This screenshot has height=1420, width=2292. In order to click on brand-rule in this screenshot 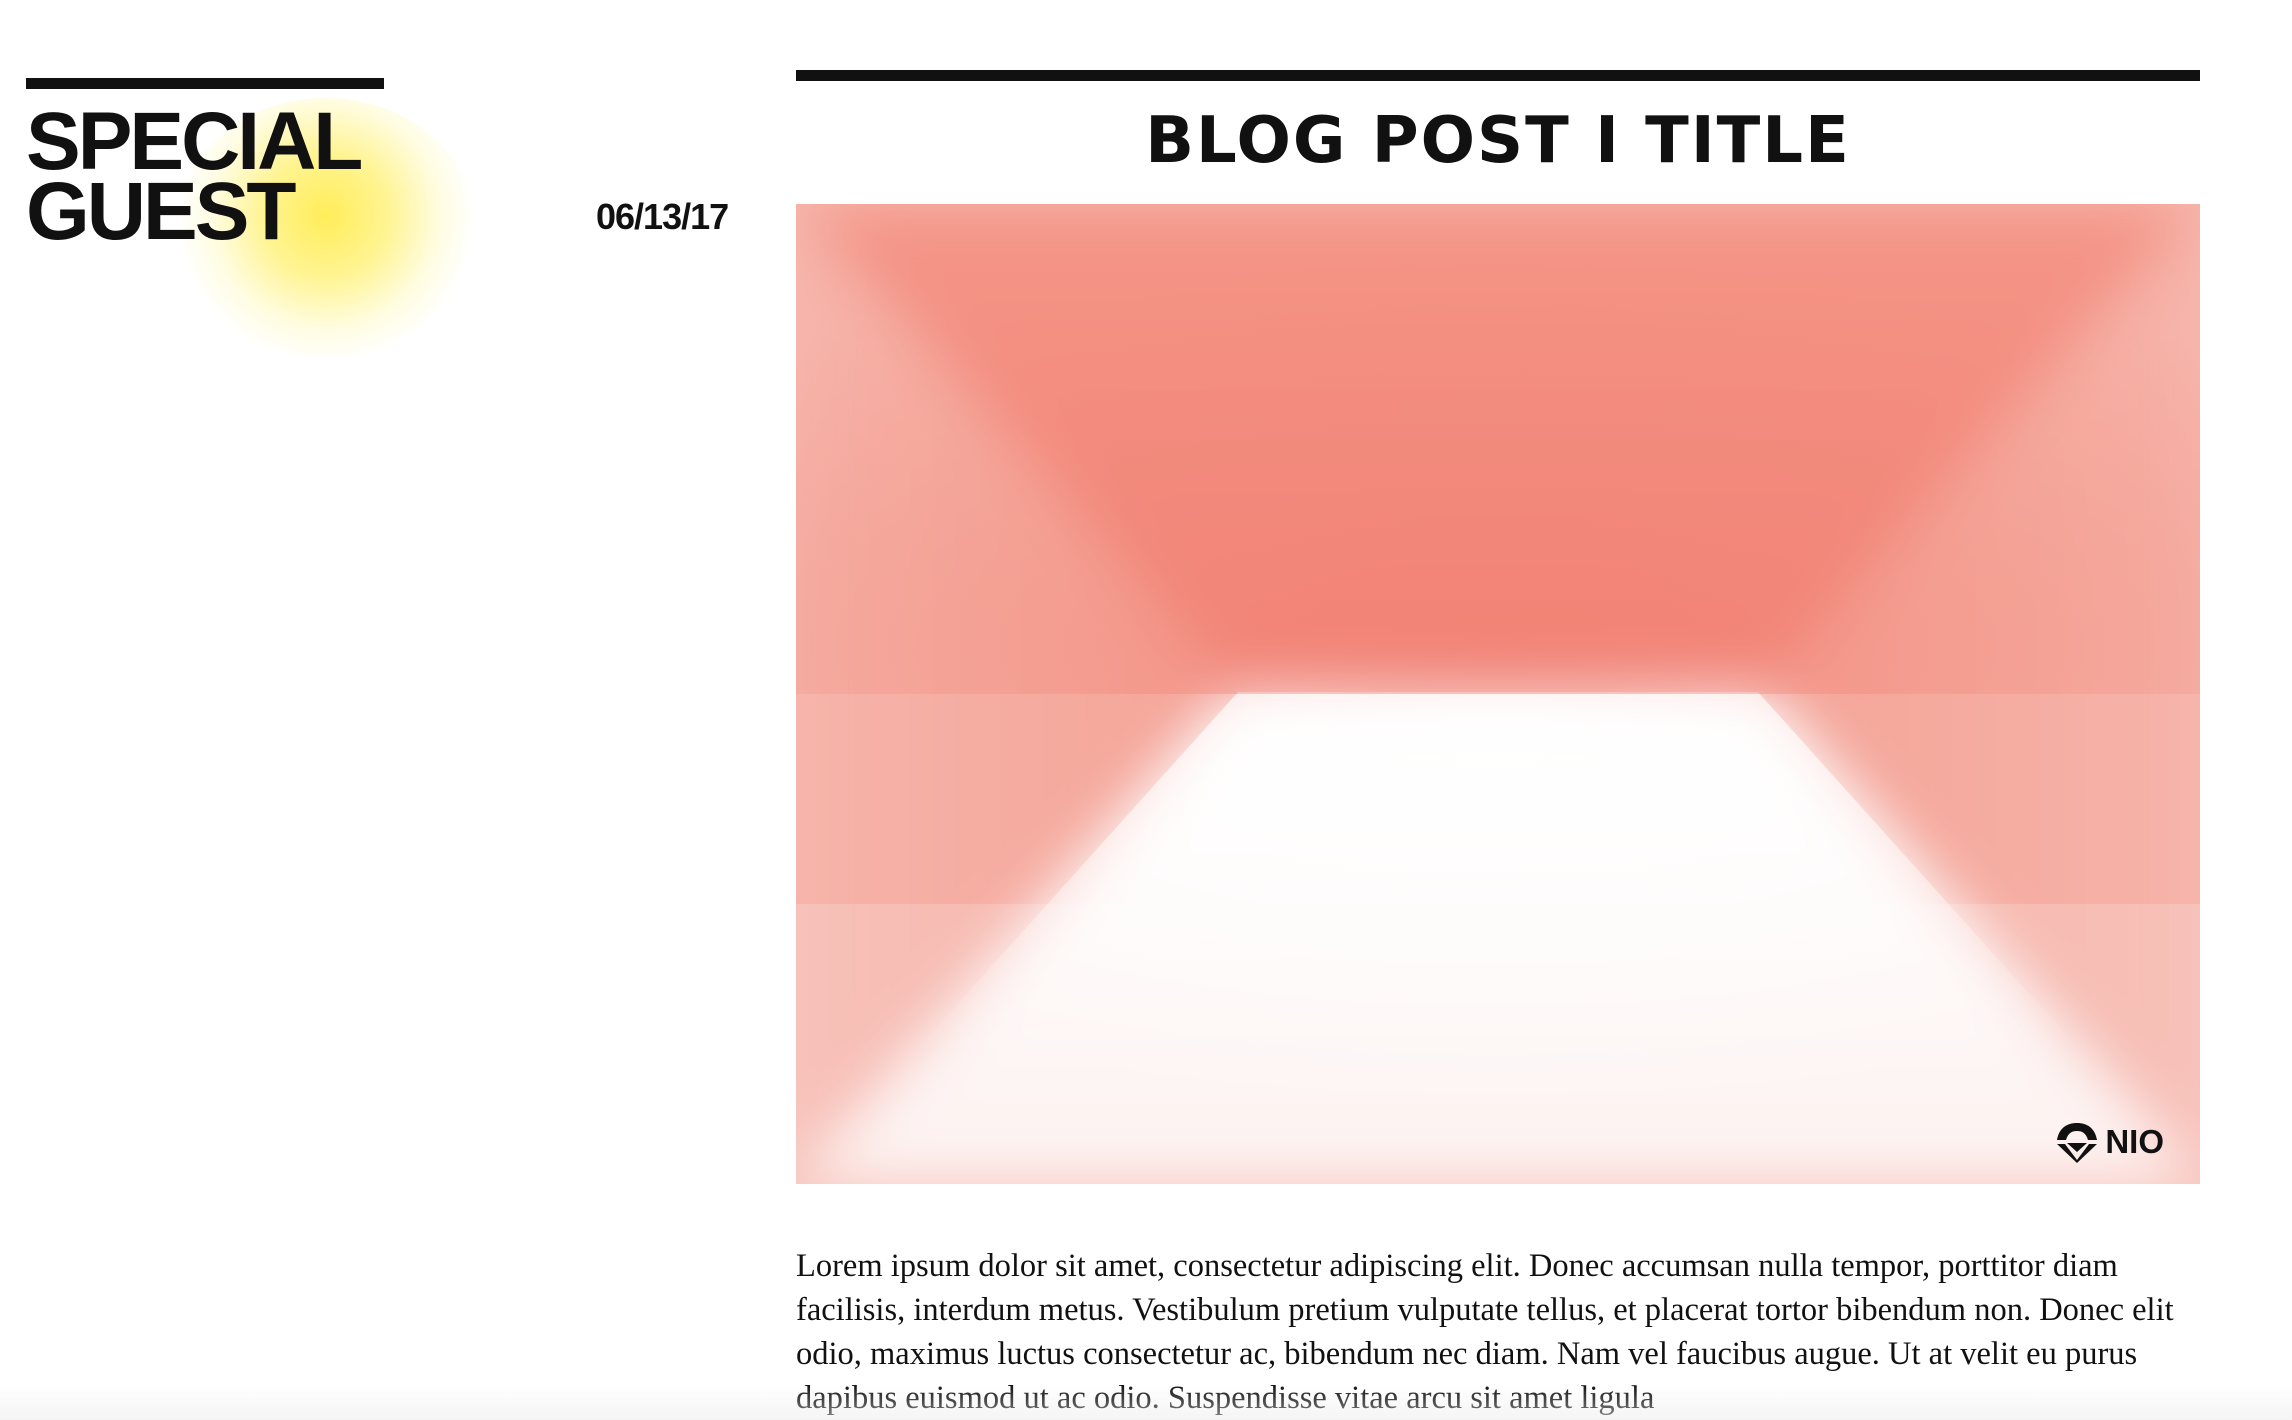, I will do `click(205, 83)`.